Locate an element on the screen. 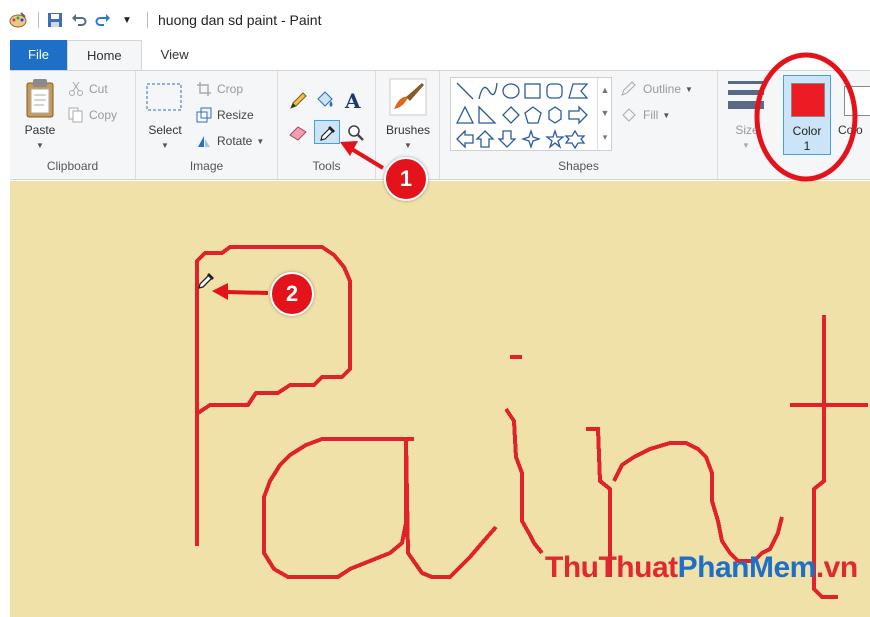  crop-label: Crop is located at coordinates (230, 89).